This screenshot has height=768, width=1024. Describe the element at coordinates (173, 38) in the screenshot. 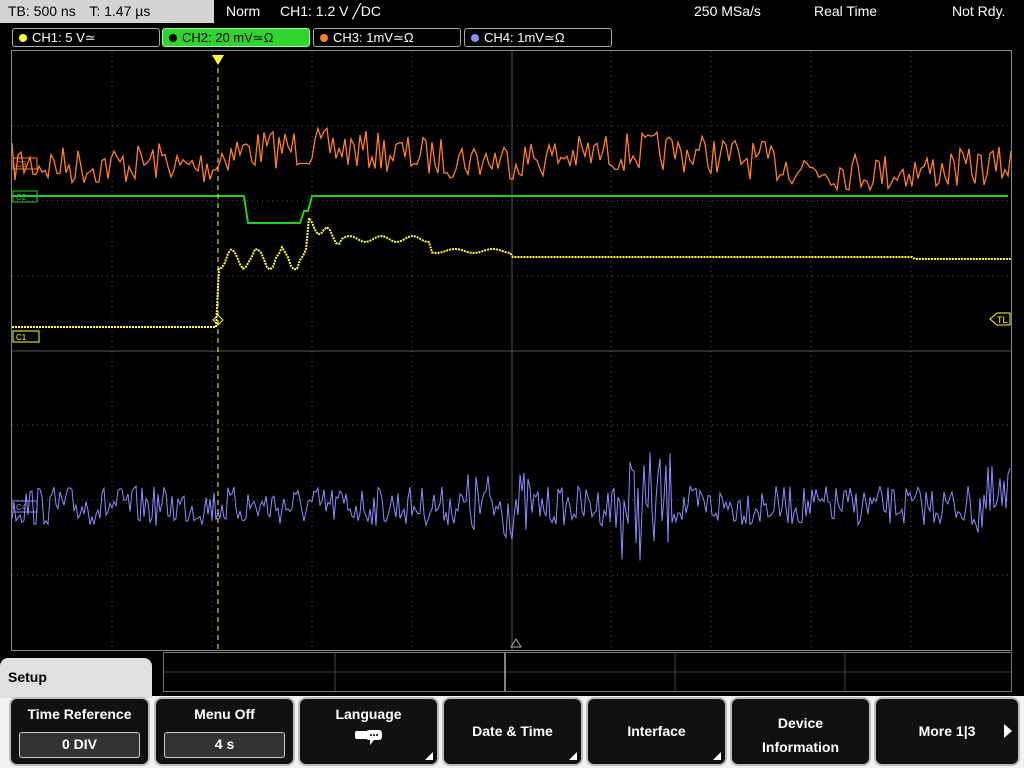

I see `channel-2-dot-icon` at that location.